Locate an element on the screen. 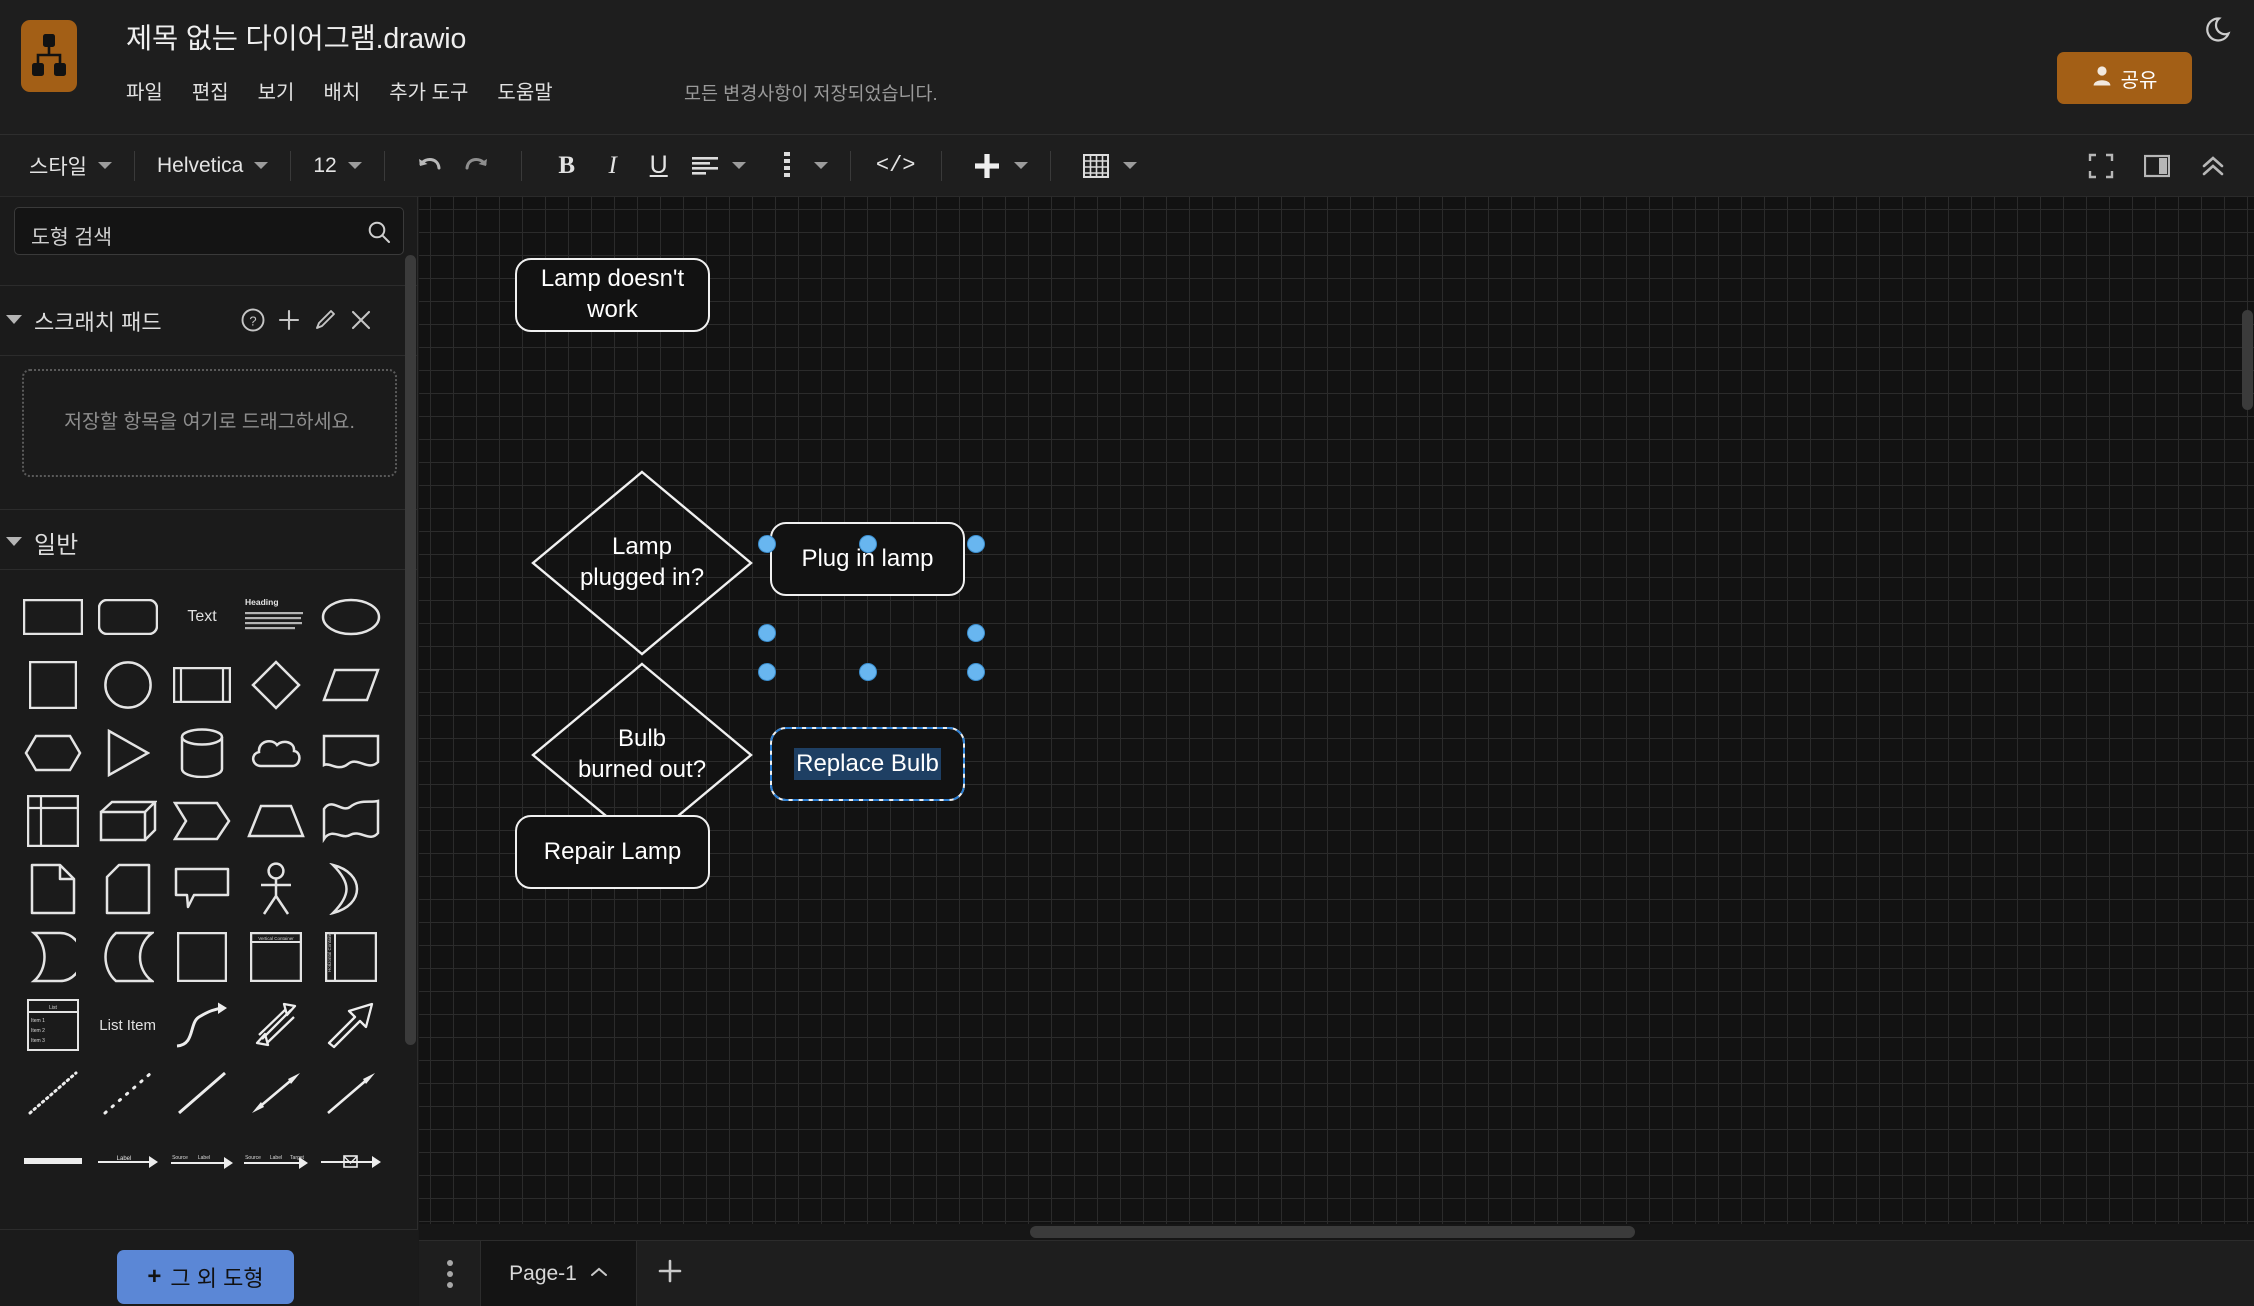 The image size is (2254, 1306). menu-help: 도움말 is located at coordinates (524, 90).